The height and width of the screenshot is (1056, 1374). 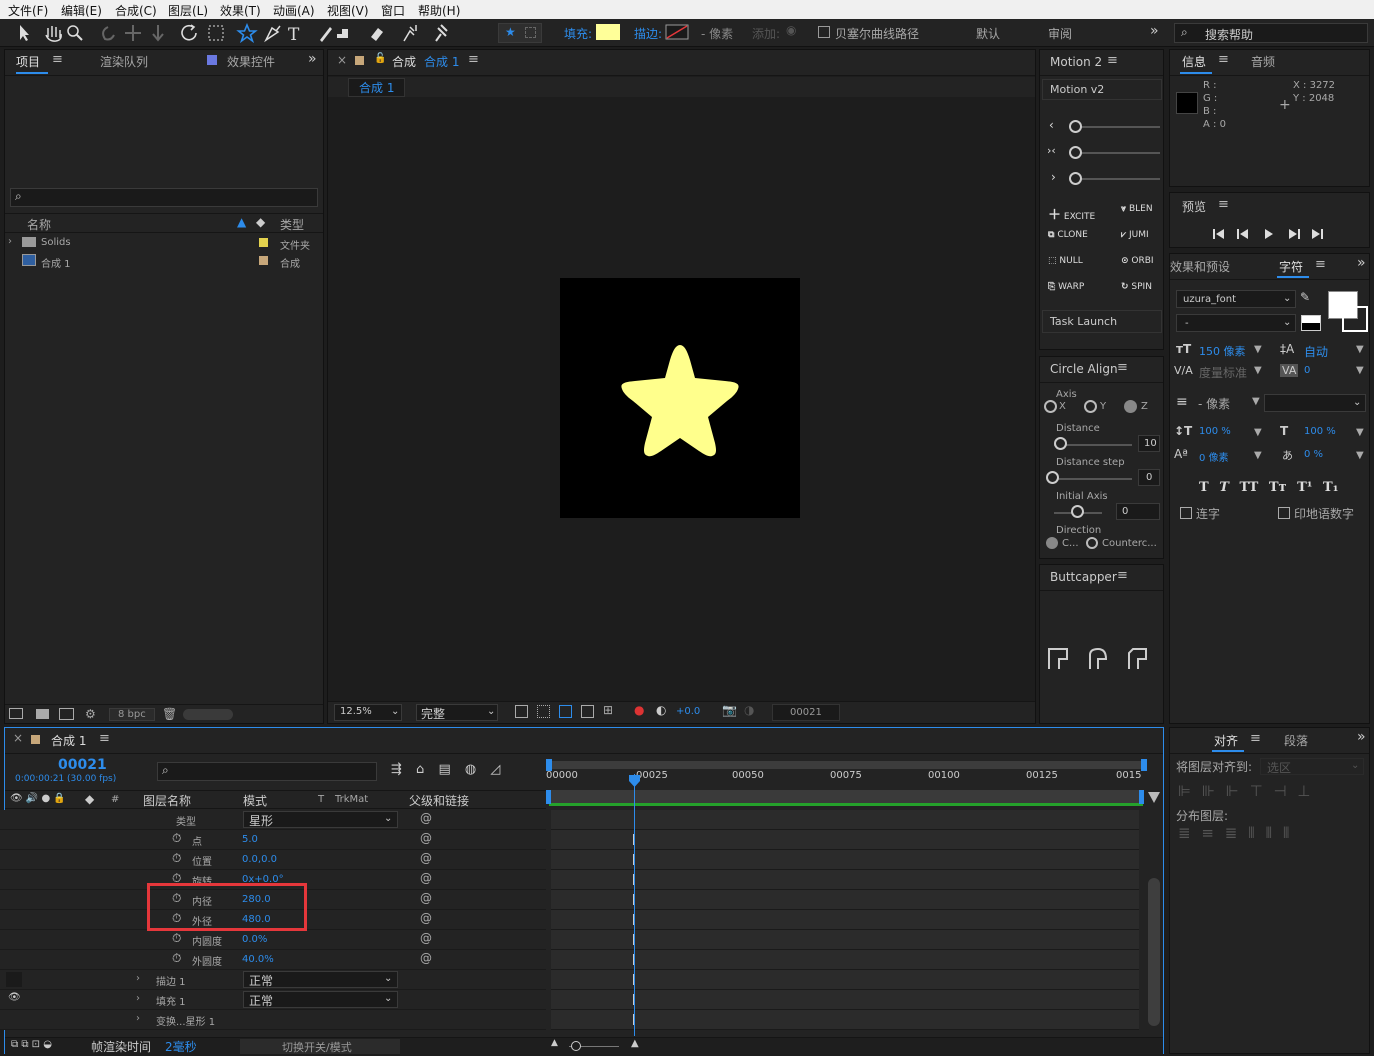 What do you see at coordinates (1149, 477) in the screenshot?
I see `step-input: 0` at bounding box center [1149, 477].